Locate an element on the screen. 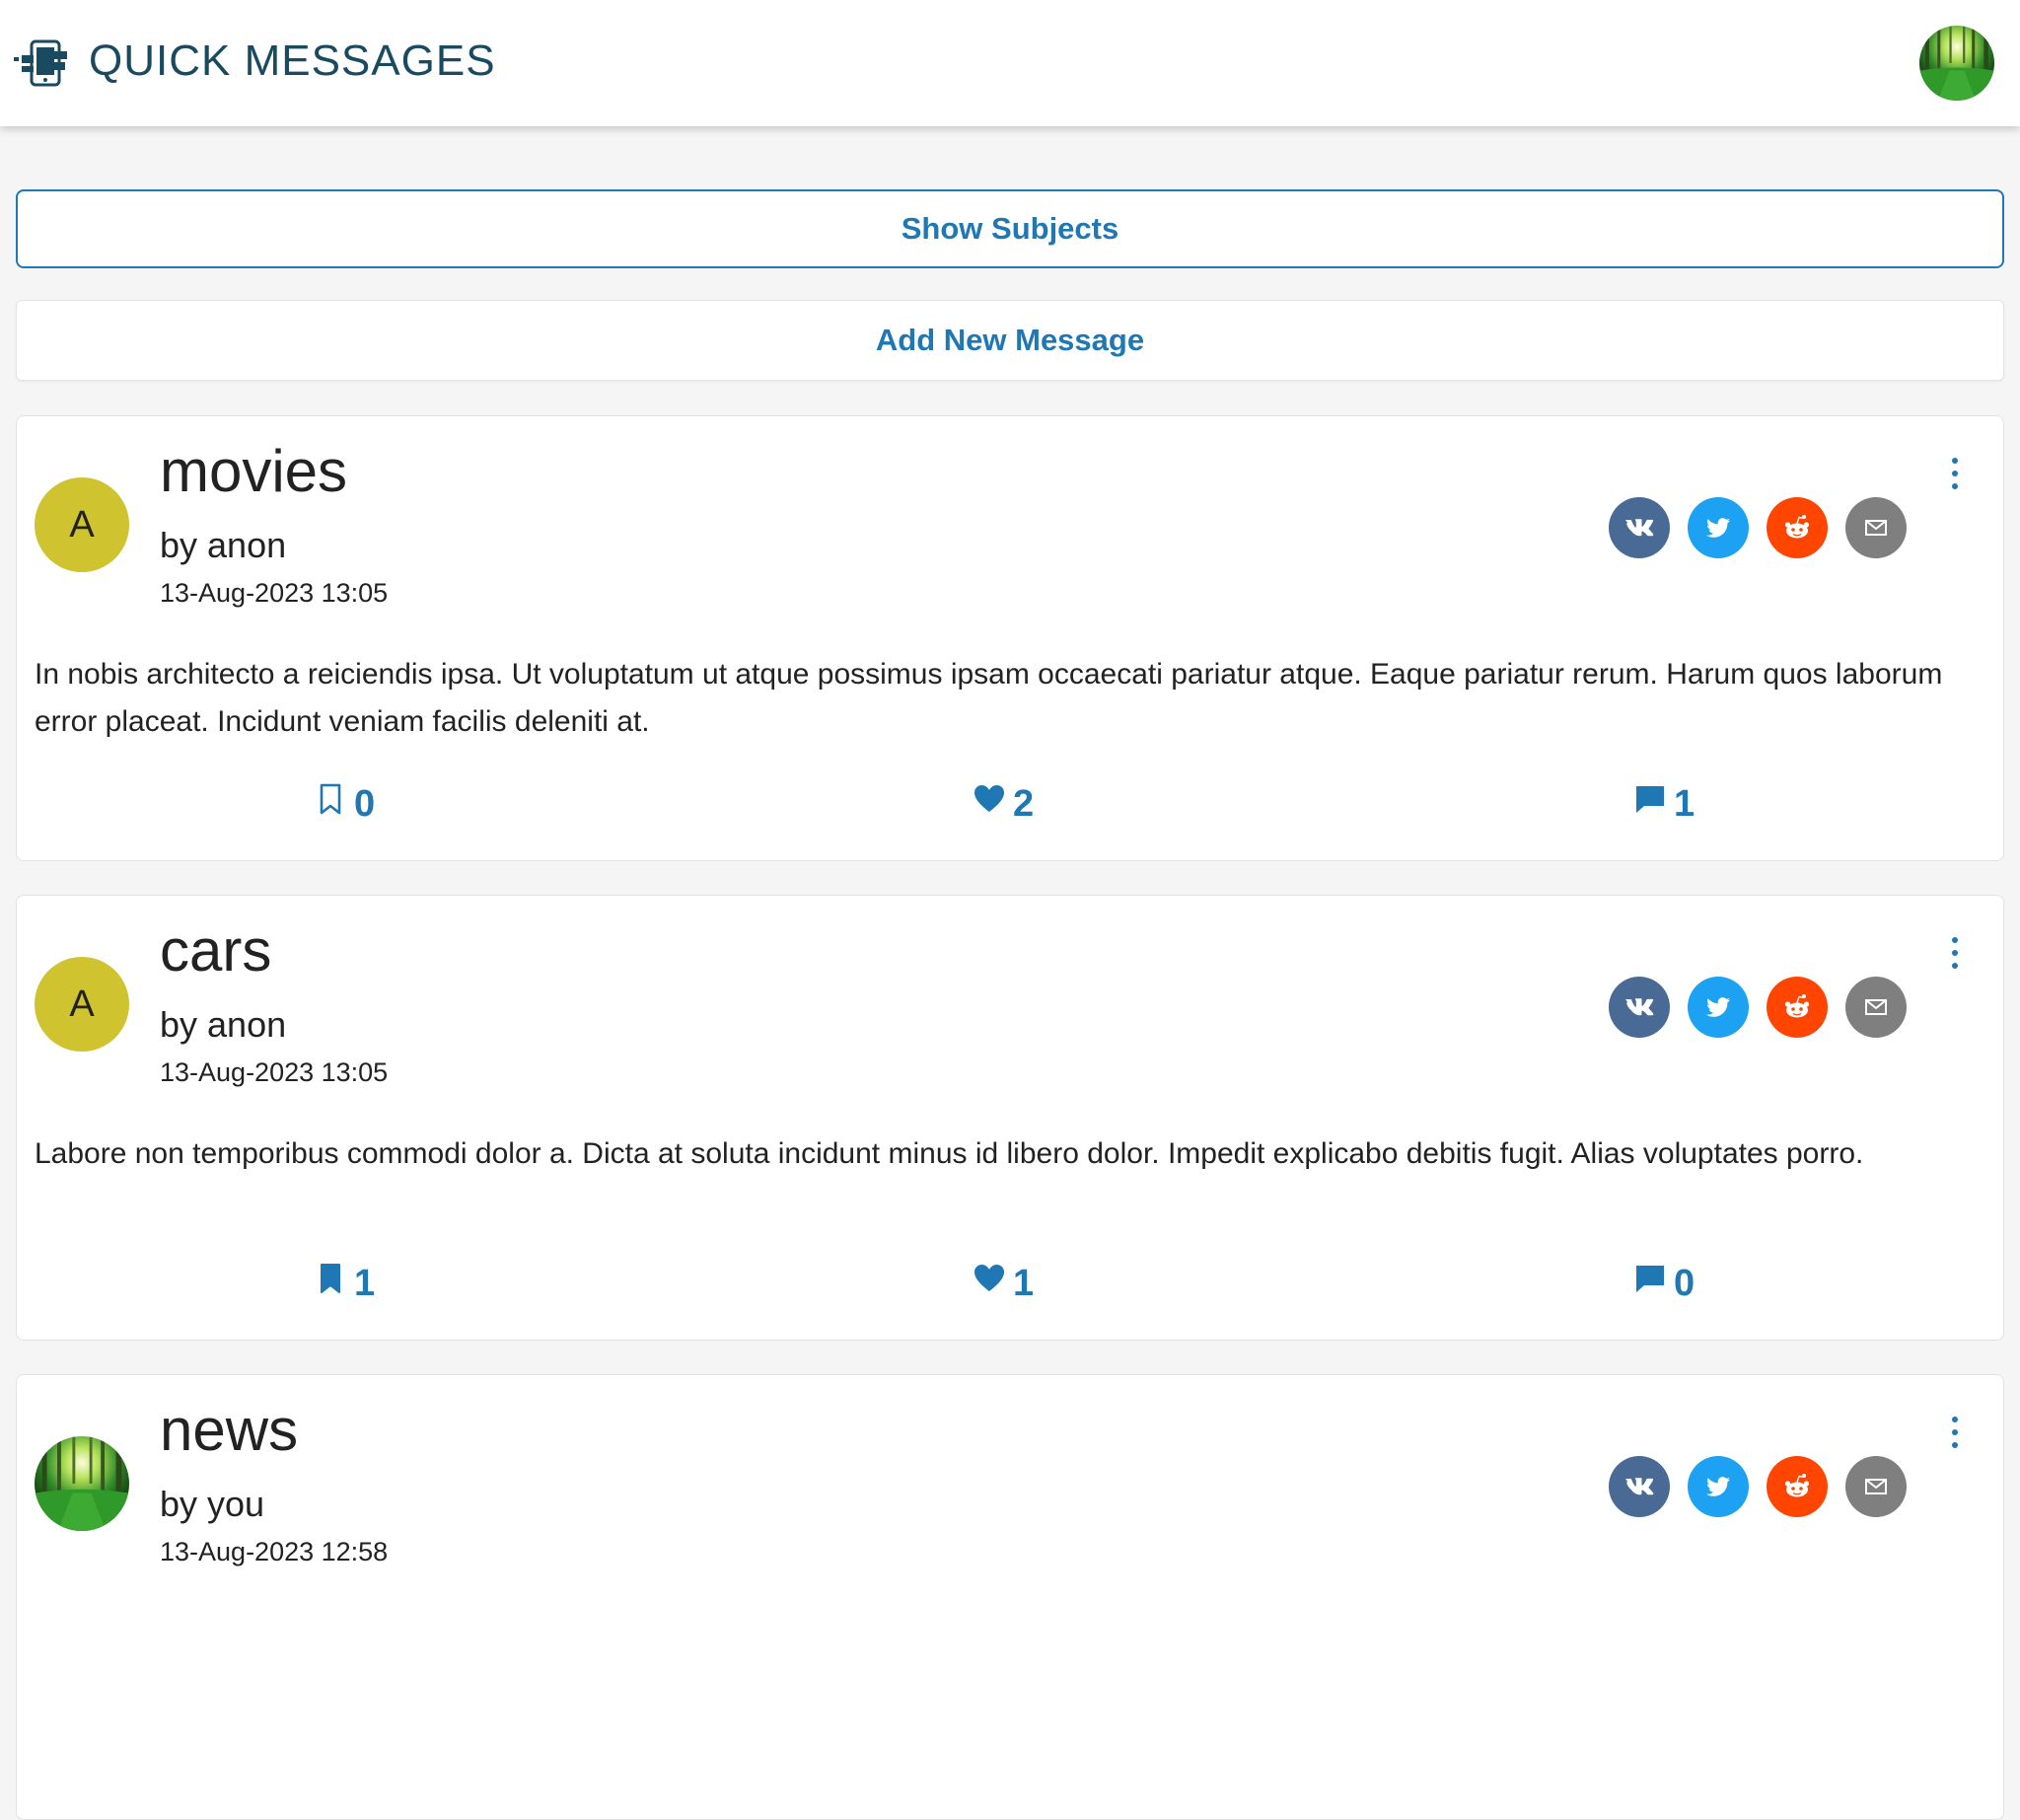 This screenshot has width=2020, height=1820. devices-icon is located at coordinates (41, 65).